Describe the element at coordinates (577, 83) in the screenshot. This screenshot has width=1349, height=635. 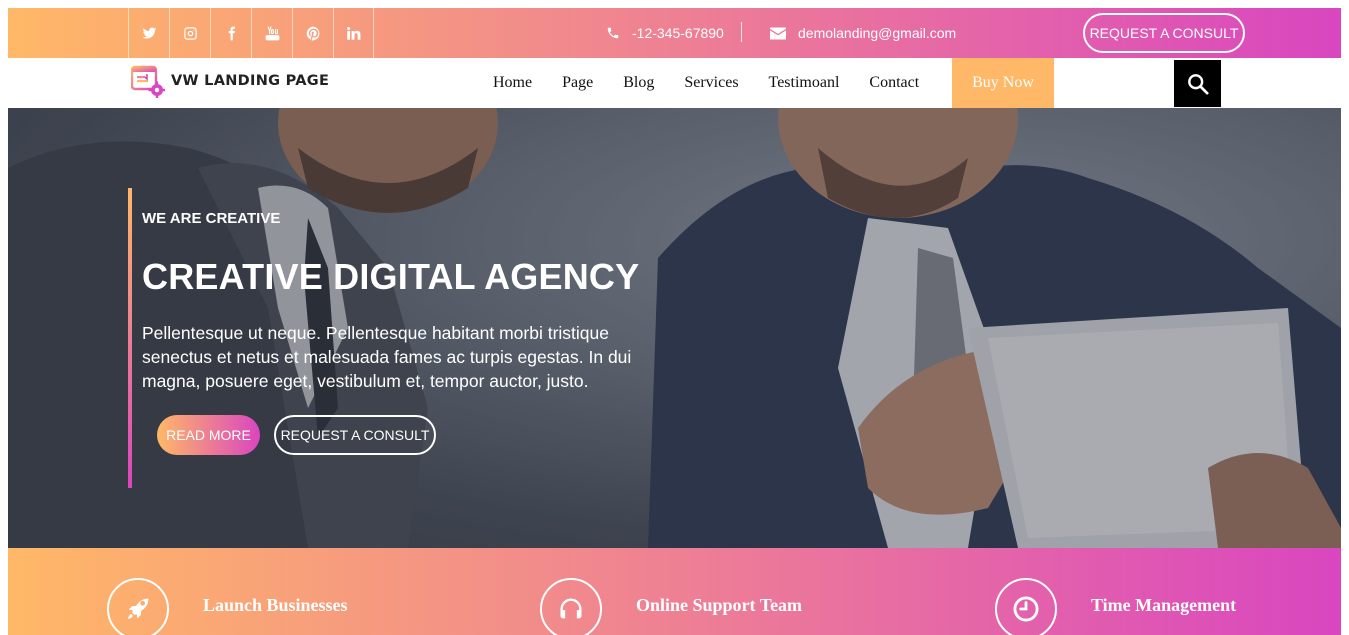
I see `nav-item-page: Page` at that location.